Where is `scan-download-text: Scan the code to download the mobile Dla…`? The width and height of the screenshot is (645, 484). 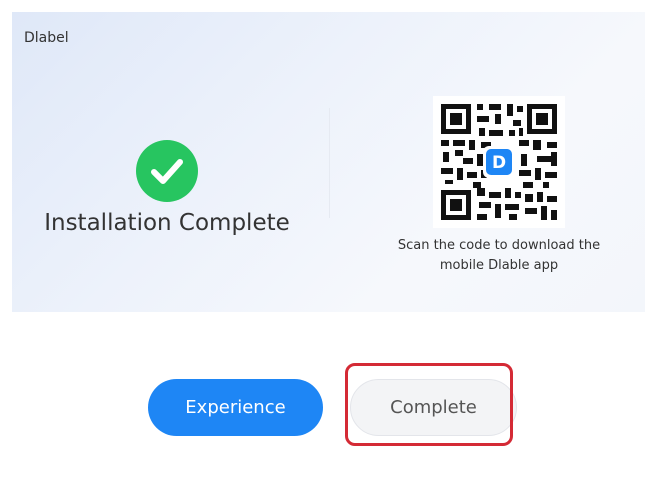
scan-download-text: Scan the code to download the mobile Dla… is located at coordinates (499, 255).